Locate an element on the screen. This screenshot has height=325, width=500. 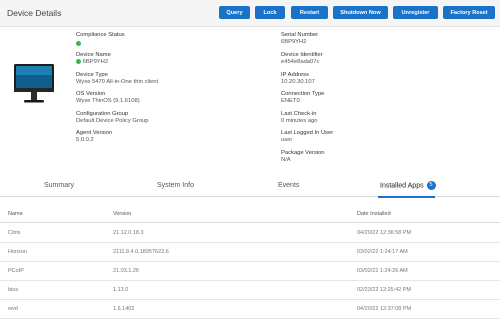
last-checkin-label: Last Check-in is located at coordinates (299, 114).